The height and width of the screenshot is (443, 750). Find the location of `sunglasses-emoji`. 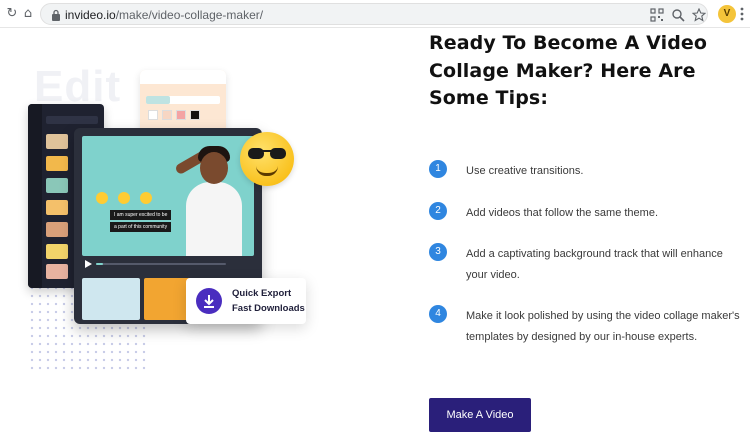

sunglasses-emoji is located at coordinates (267, 159).